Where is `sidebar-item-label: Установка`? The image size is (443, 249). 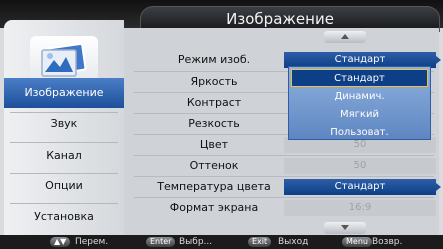
sidebar-item-label: Установка is located at coordinates (64, 216).